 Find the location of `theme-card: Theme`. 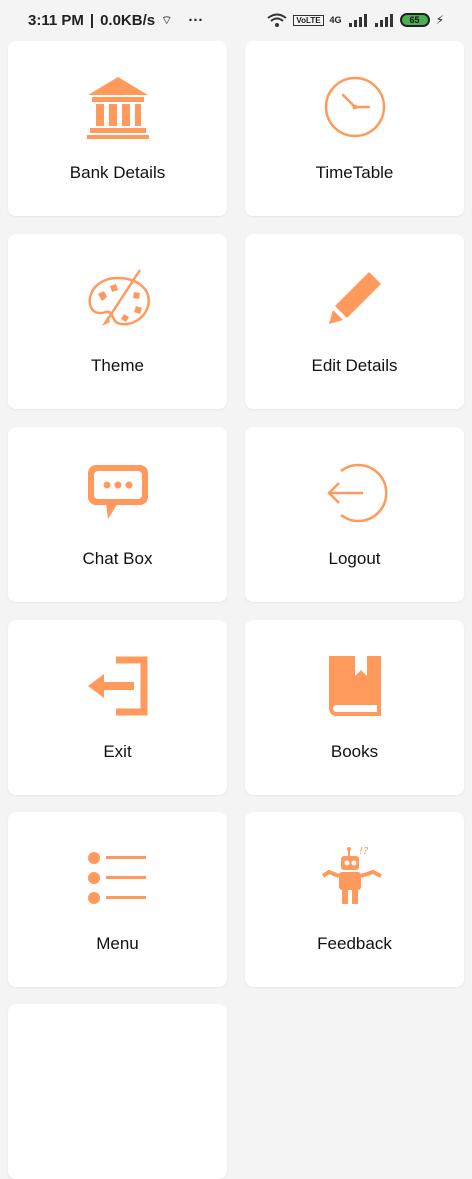

theme-card: Theme is located at coordinates (117, 321).